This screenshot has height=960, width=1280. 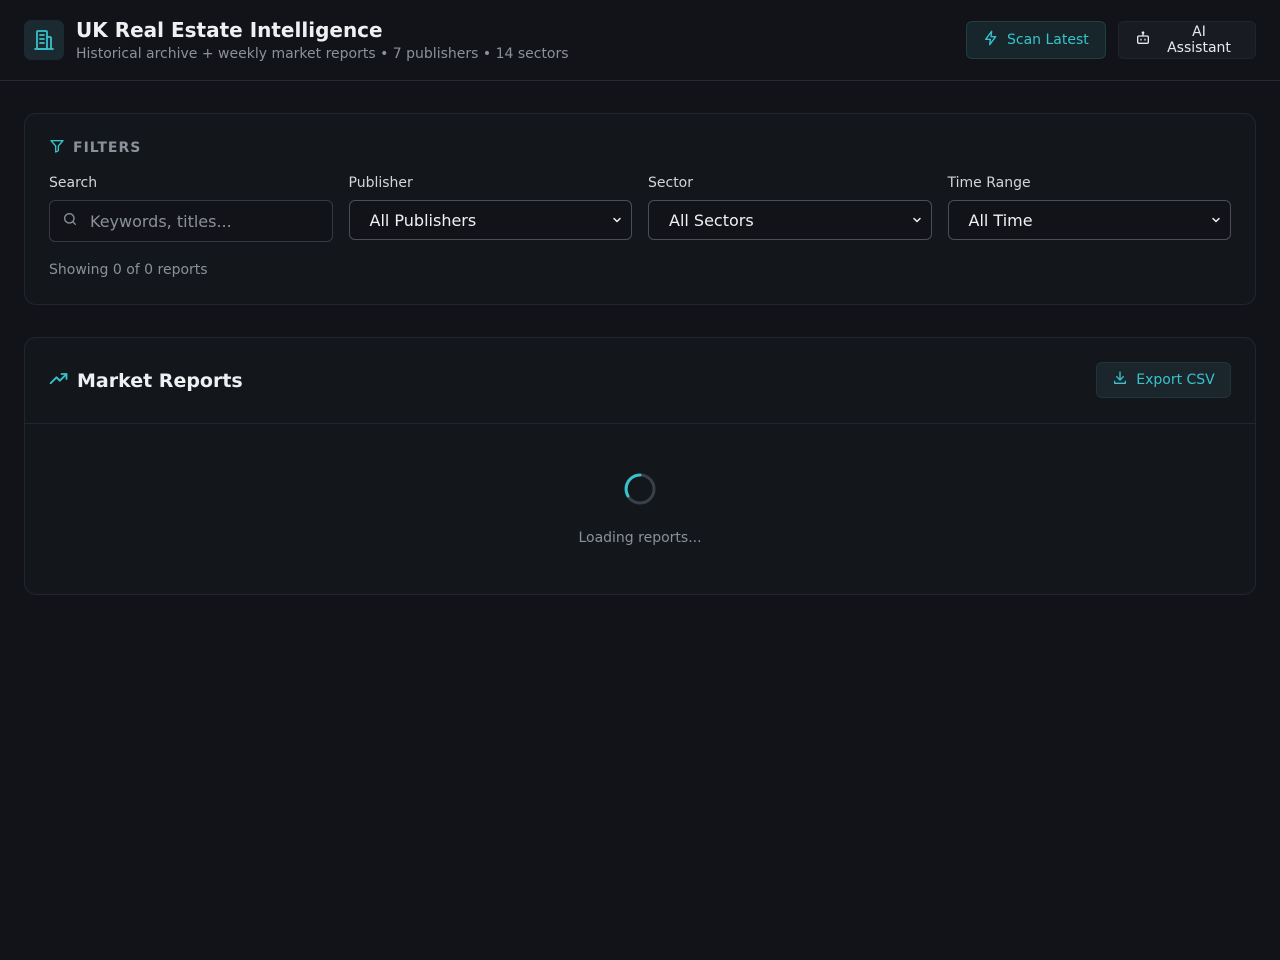 I want to click on scan-latest-label: Scan Latest, so click(x=1048, y=40).